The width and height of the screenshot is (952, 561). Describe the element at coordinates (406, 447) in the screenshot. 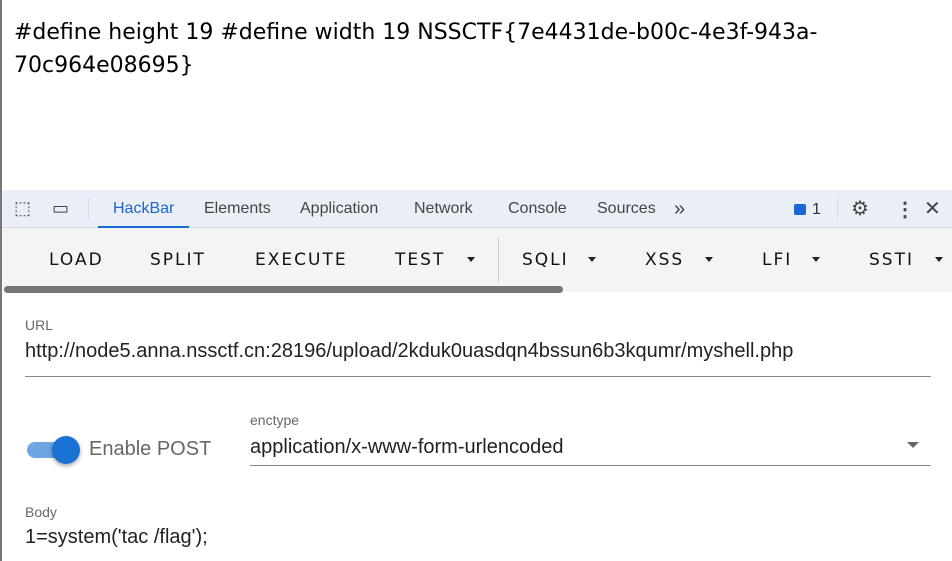

I see `enctype-select: application/x-www-form-urlencoded` at that location.